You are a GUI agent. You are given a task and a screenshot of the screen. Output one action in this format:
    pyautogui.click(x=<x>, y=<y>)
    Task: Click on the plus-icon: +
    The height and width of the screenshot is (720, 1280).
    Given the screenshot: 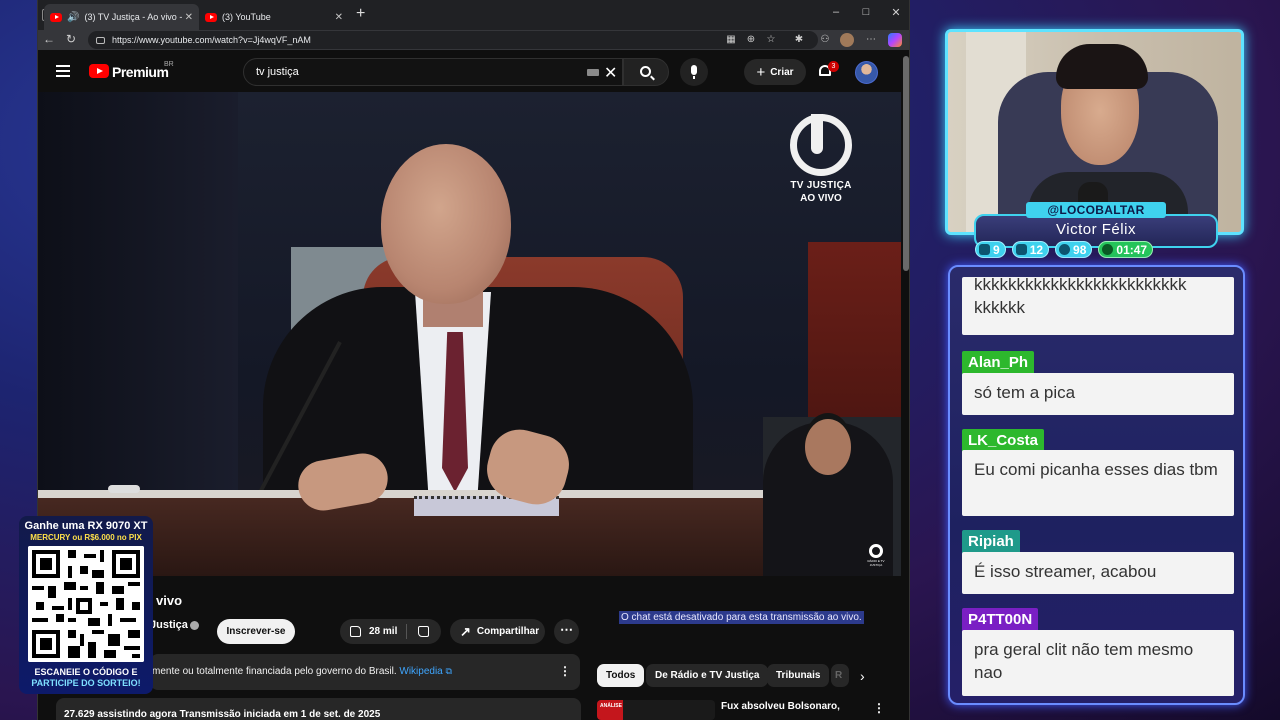 What is the action you would take?
    pyautogui.click(x=761, y=72)
    